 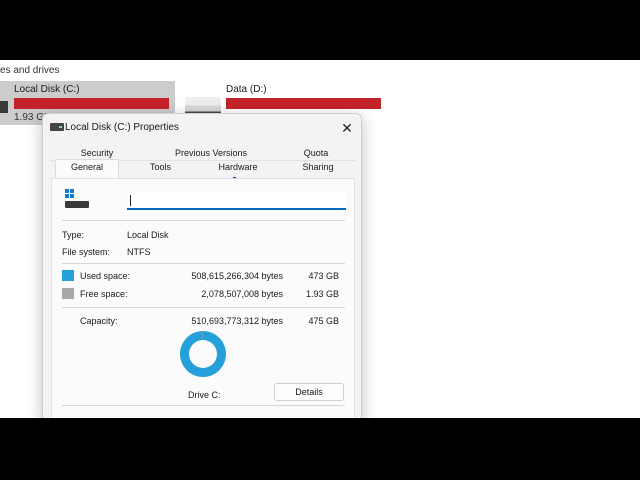 I want to click on type-label: Type:, so click(x=73, y=235).